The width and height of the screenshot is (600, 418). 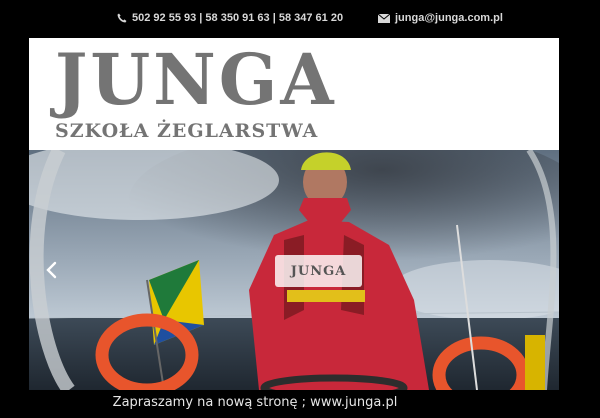 I want to click on logo-subtitle: SZKOŁA ŻEGLARSTWA, so click(x=187, y=131).